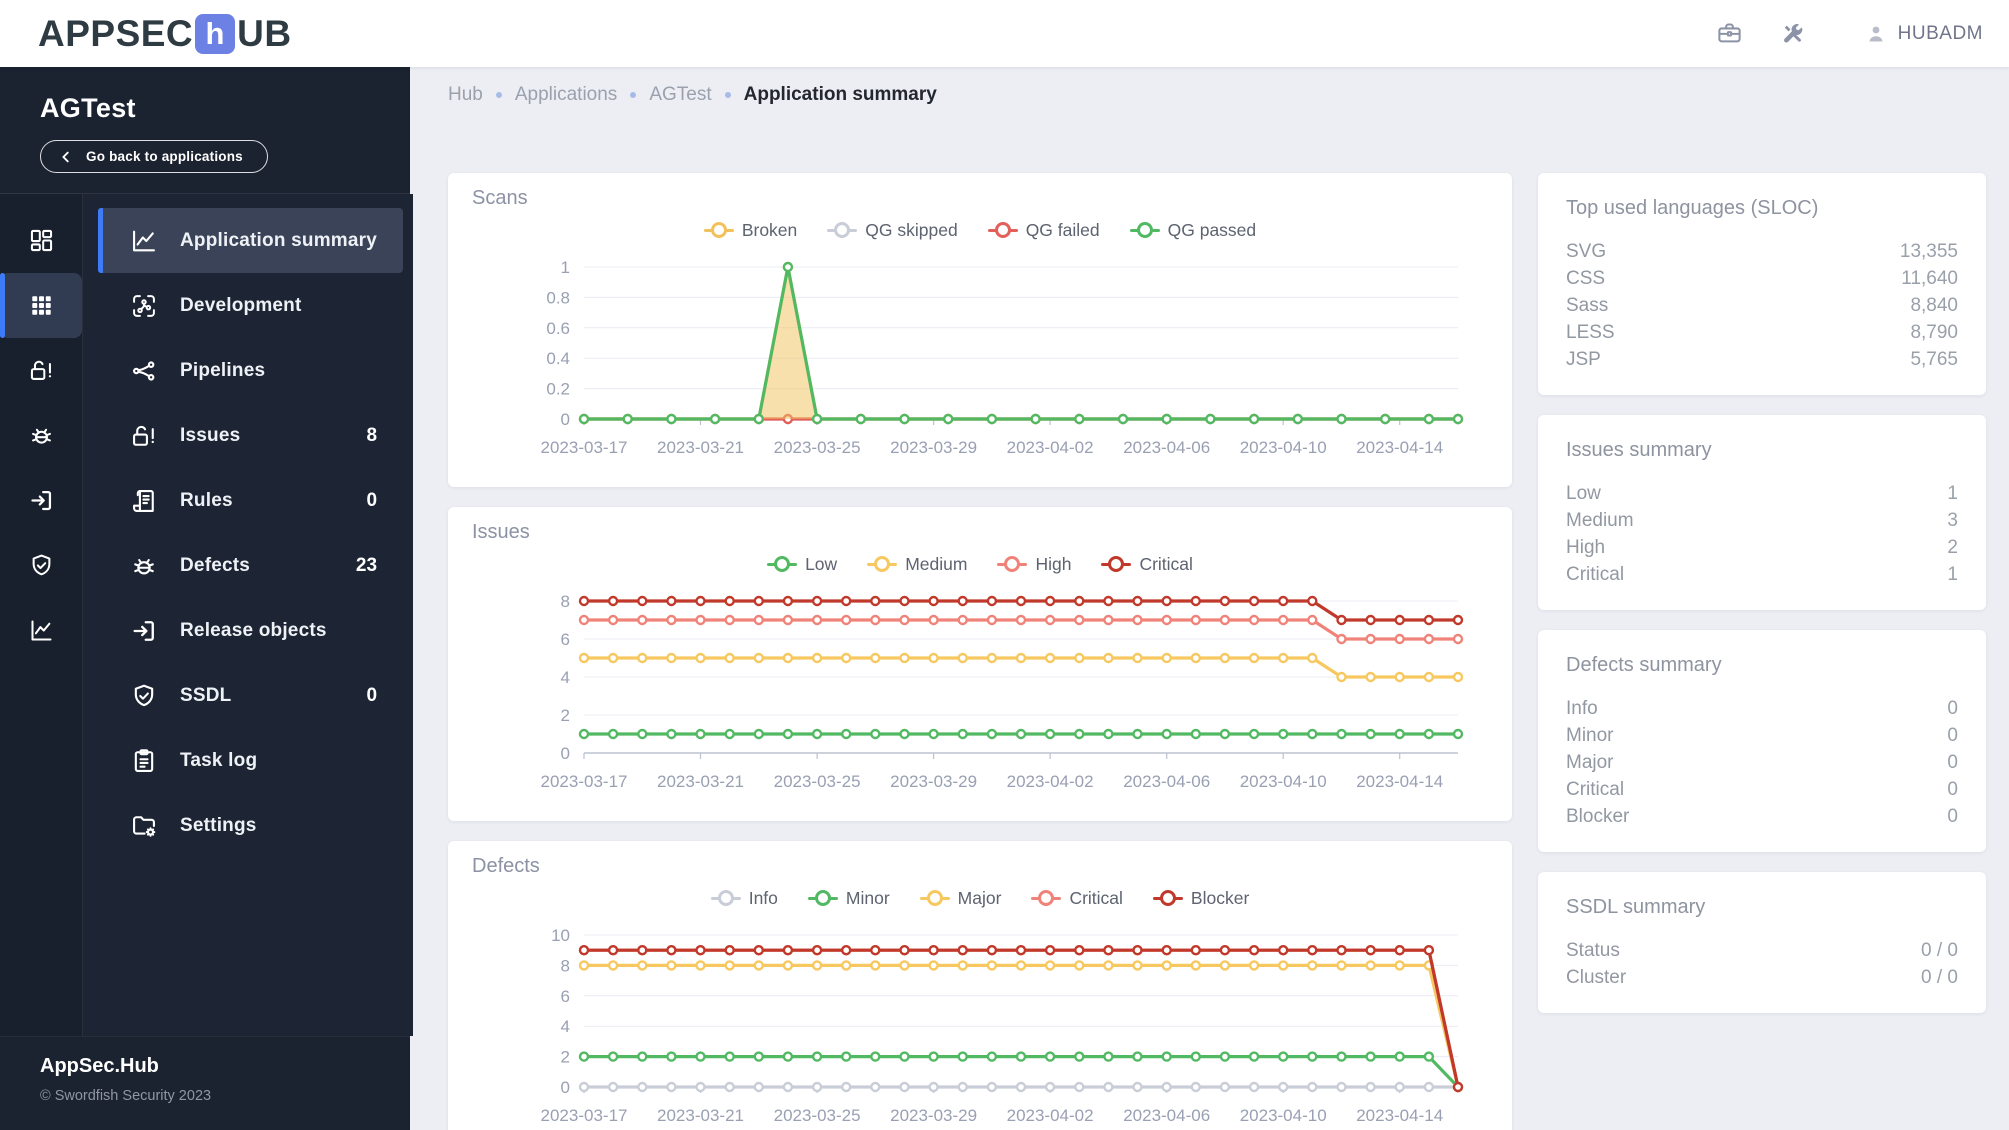 Image resolution: width=2009 pixels, height=1130 pixels. I want to click on svg-text: 0, so click(565, 419).